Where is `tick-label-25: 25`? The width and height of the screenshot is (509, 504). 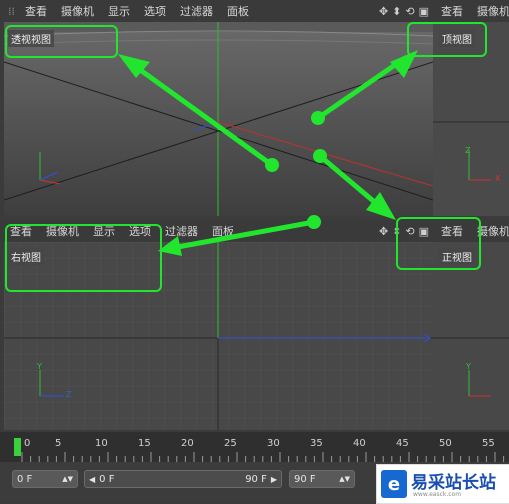
tick-label-25: 25 is located at coordinates (230, 443).